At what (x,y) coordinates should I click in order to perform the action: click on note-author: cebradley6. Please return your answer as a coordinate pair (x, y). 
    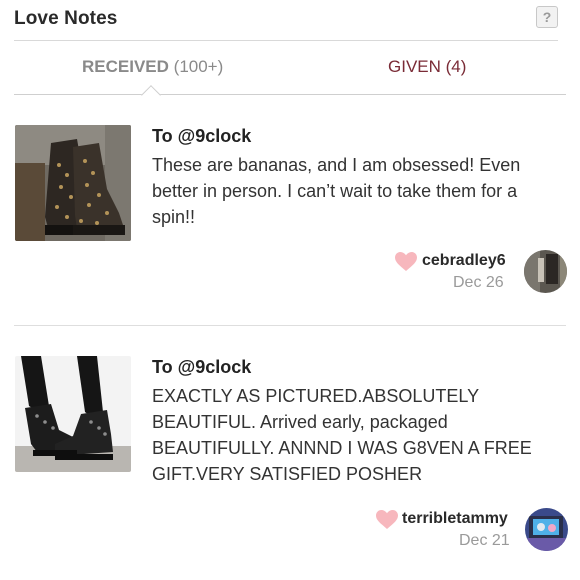
    Looking at the image, I should click on (464, 261).